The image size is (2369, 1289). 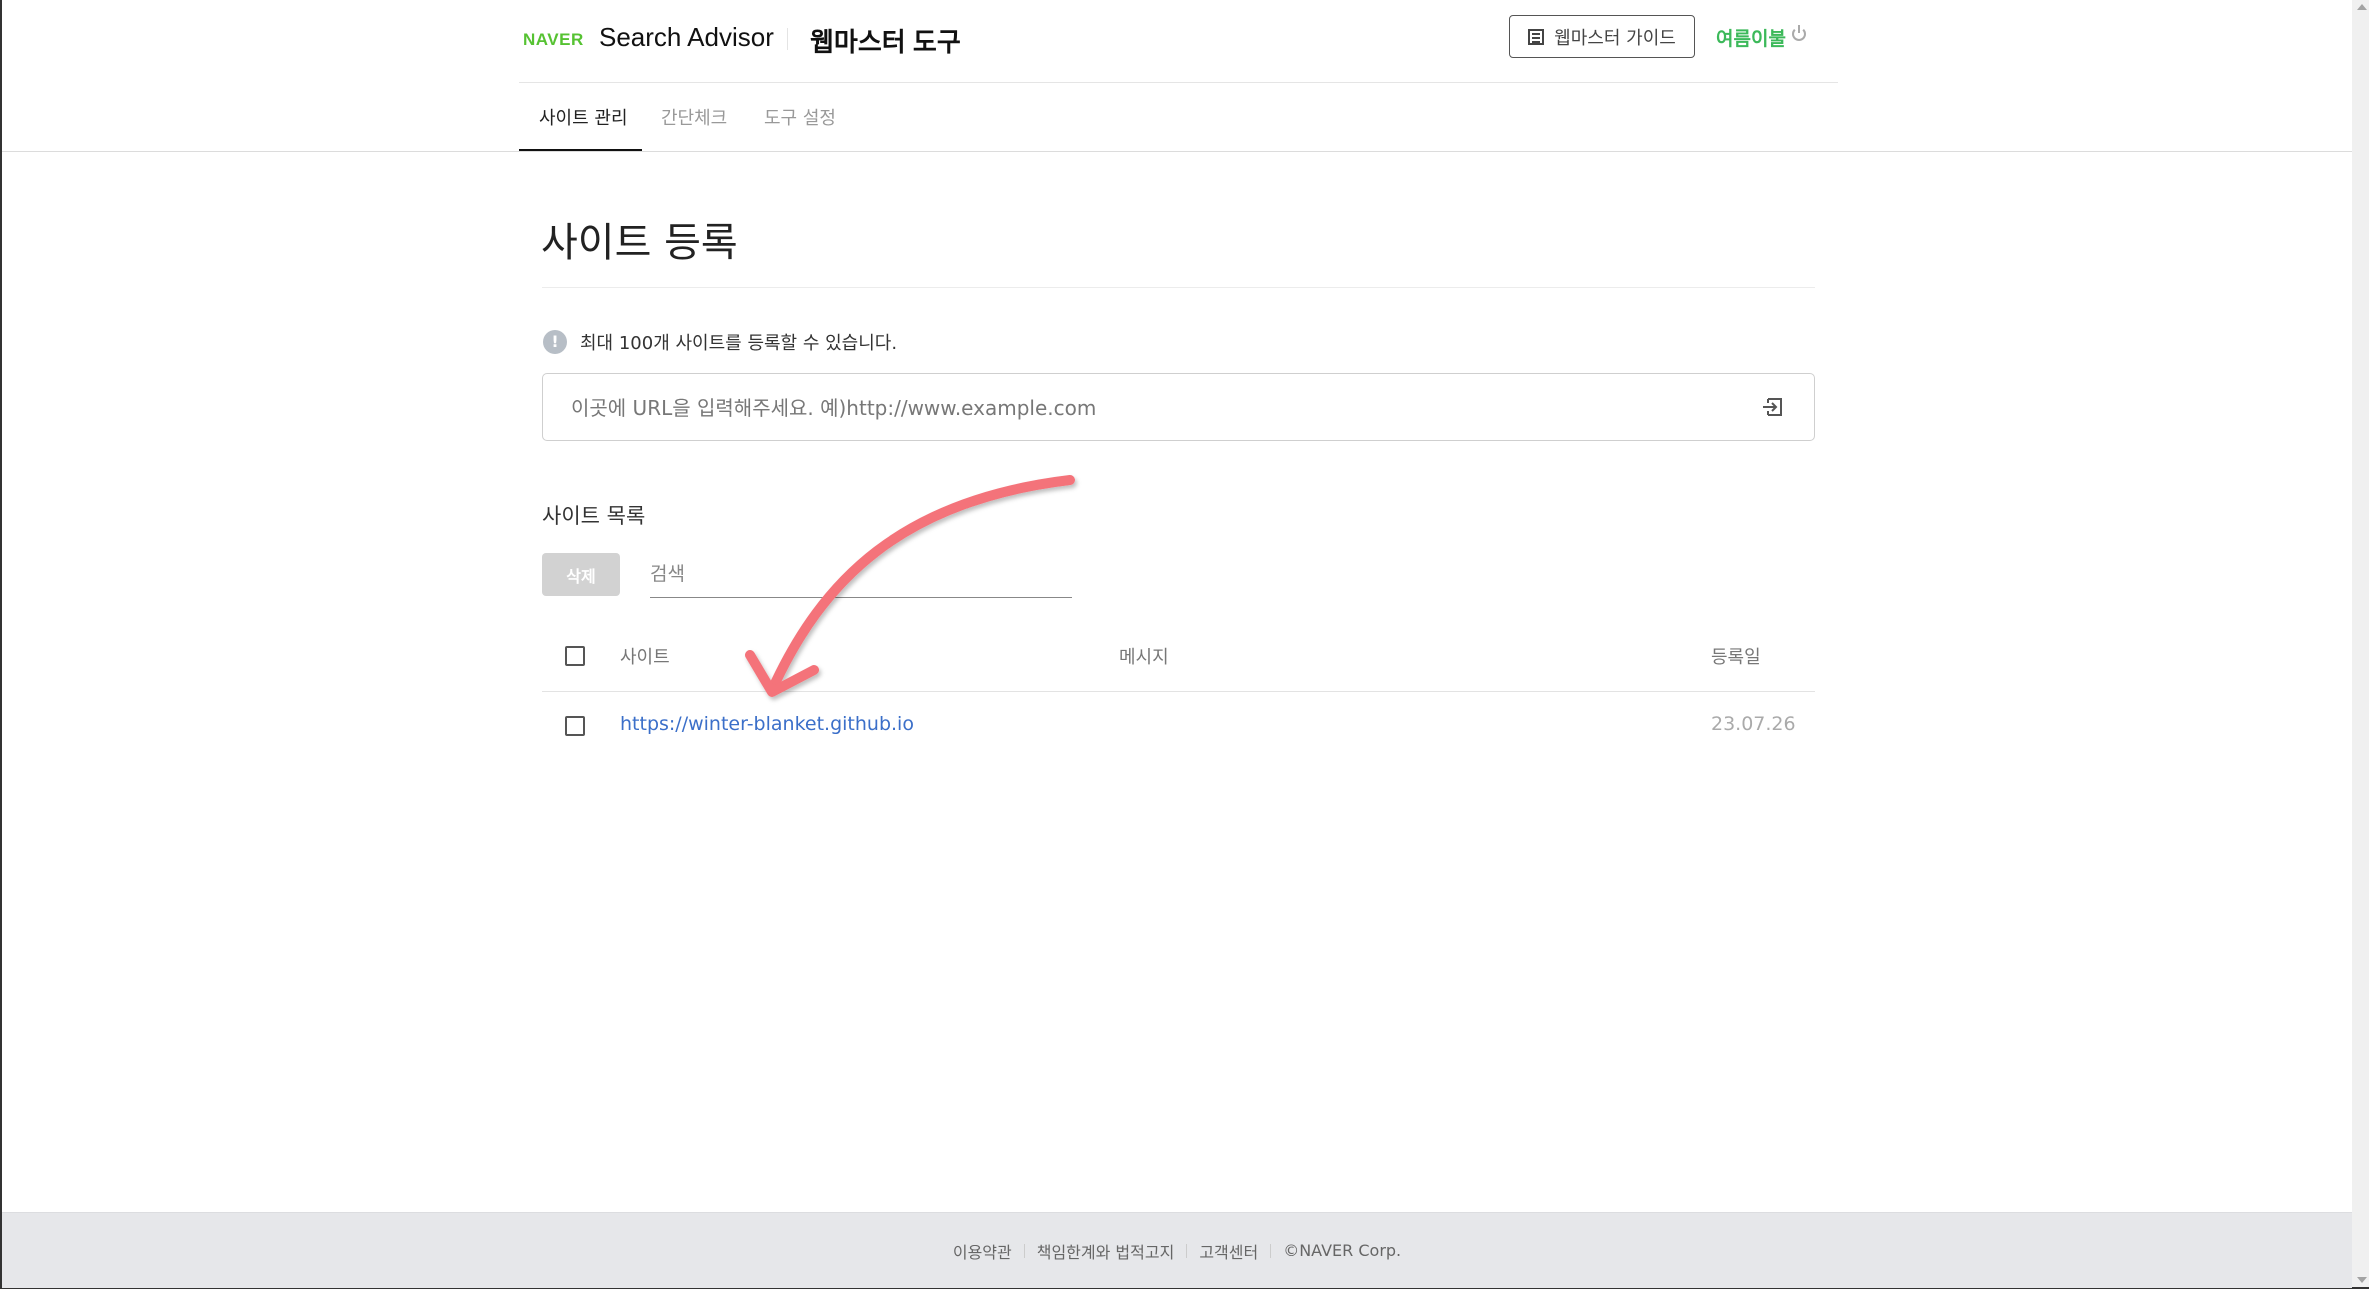 What do you see at coordinates (1772, 407) in the screenshot?
I see `enter-icon` at bounding box center [1772, 407].